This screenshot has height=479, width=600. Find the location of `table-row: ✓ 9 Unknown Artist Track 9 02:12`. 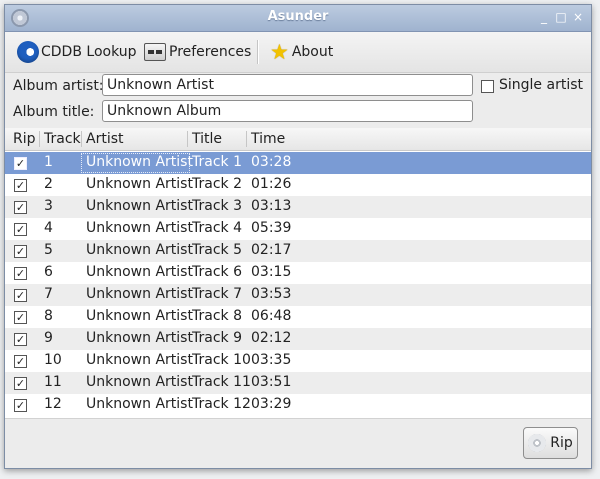

table-row: ✓ 9 Unknown Artist Track 9 02:12 is located at coordinates (298, 339).